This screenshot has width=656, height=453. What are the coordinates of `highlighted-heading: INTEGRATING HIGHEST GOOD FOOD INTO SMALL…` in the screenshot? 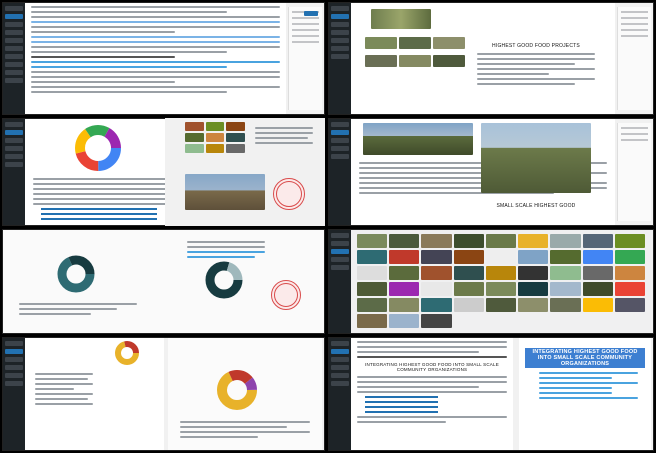 It's located at (585, 358).